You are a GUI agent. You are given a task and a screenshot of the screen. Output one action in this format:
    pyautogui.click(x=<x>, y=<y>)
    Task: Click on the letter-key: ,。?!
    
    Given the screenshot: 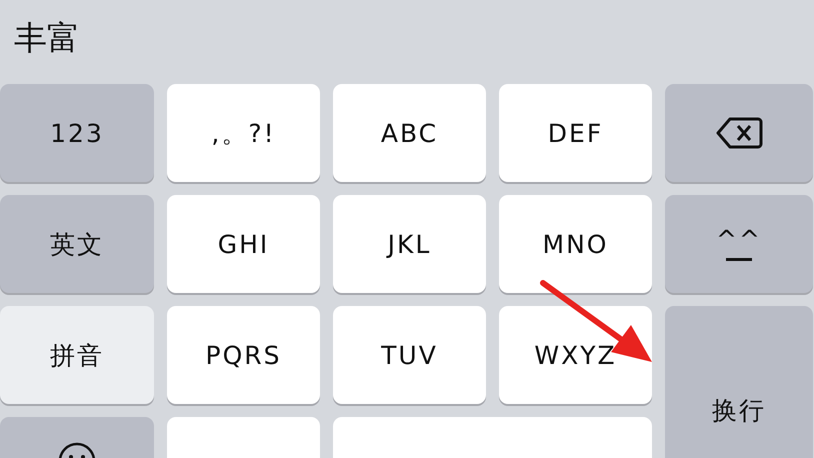 What is the action you would take?
    pyautogui.click(x=243, y=133)
    